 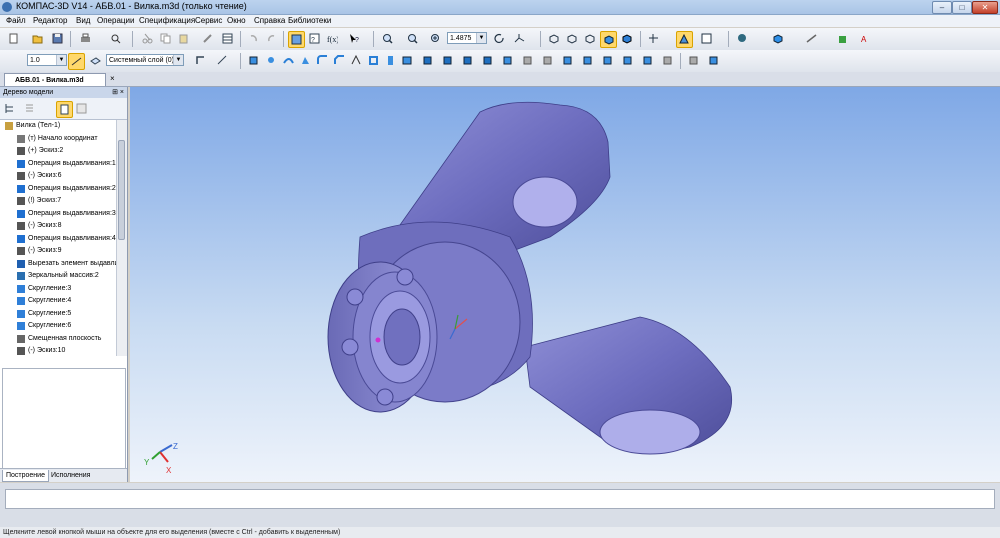 What do you see at coordinates (37, 38) in the screenshot?
I see `open-button` at bounding box center [37, 38].